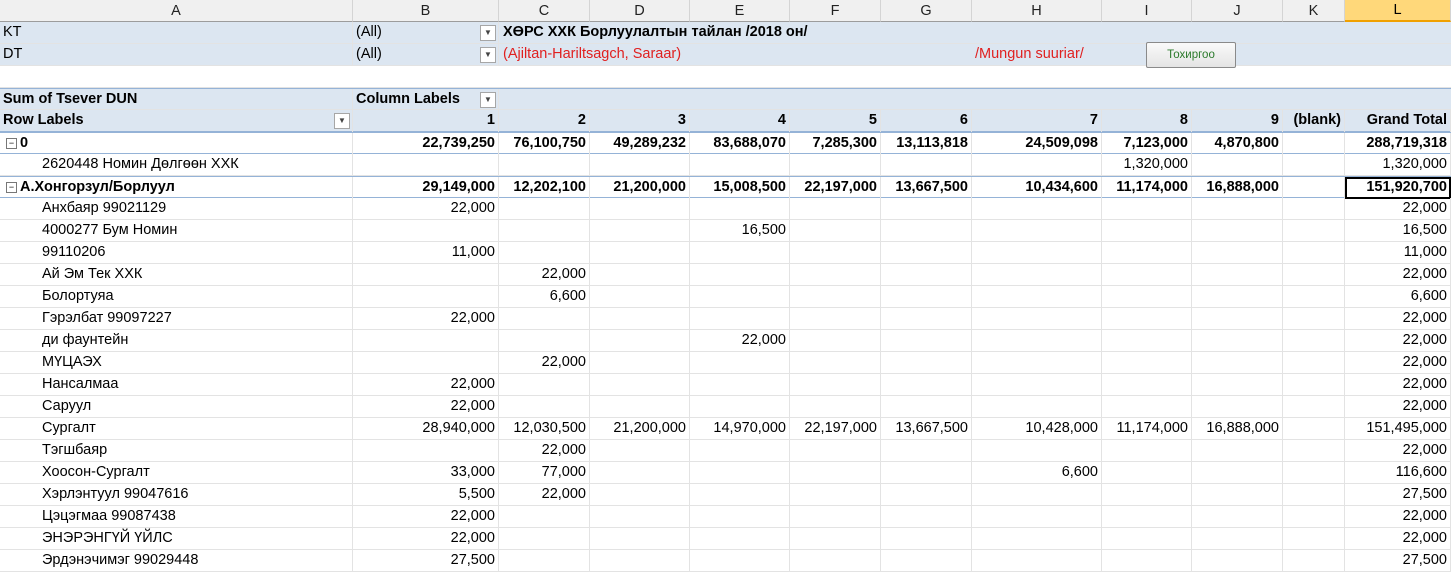 This screenshot has width=1451, height=575. Describe the element at coordinates (176, 451) in the screenshot. I see `row-label: Тэгшбаяр` at that location.